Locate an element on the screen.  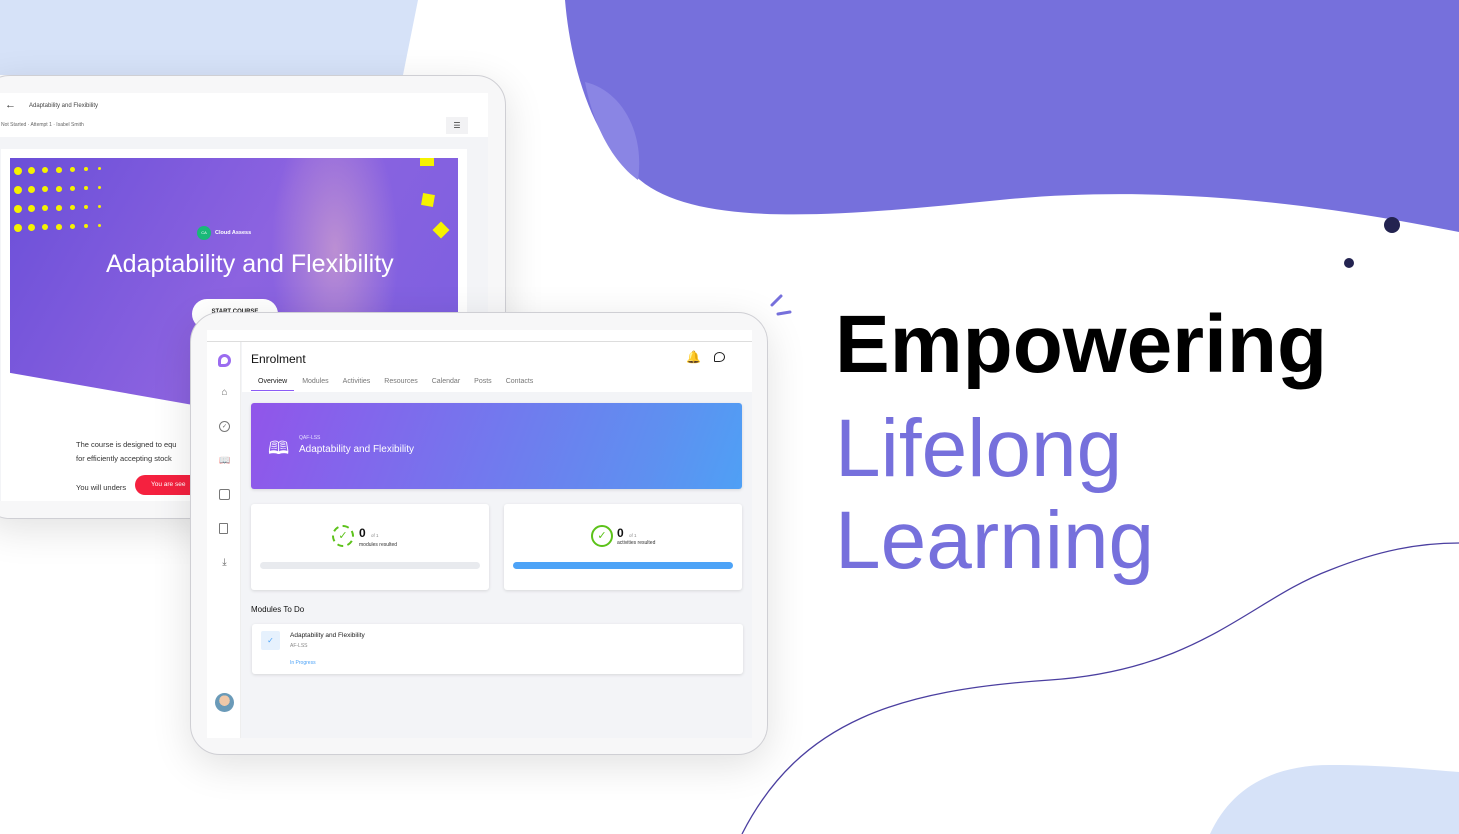
course-code: QAF-LSS is located at coordinates (310, 438).